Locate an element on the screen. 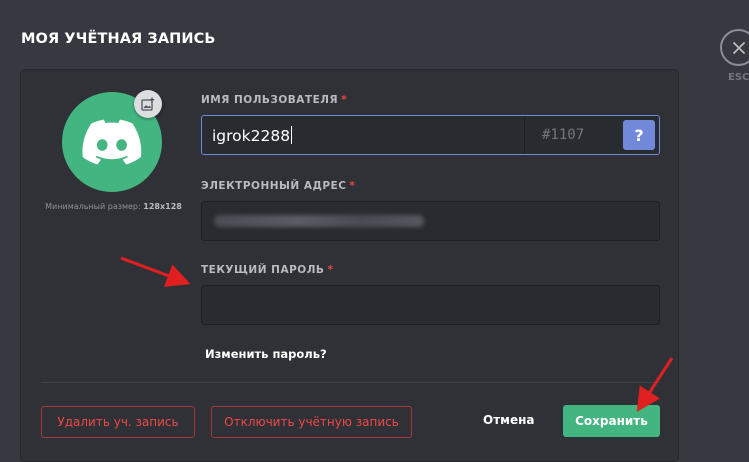  close-button is located at coordinates (734, 47).